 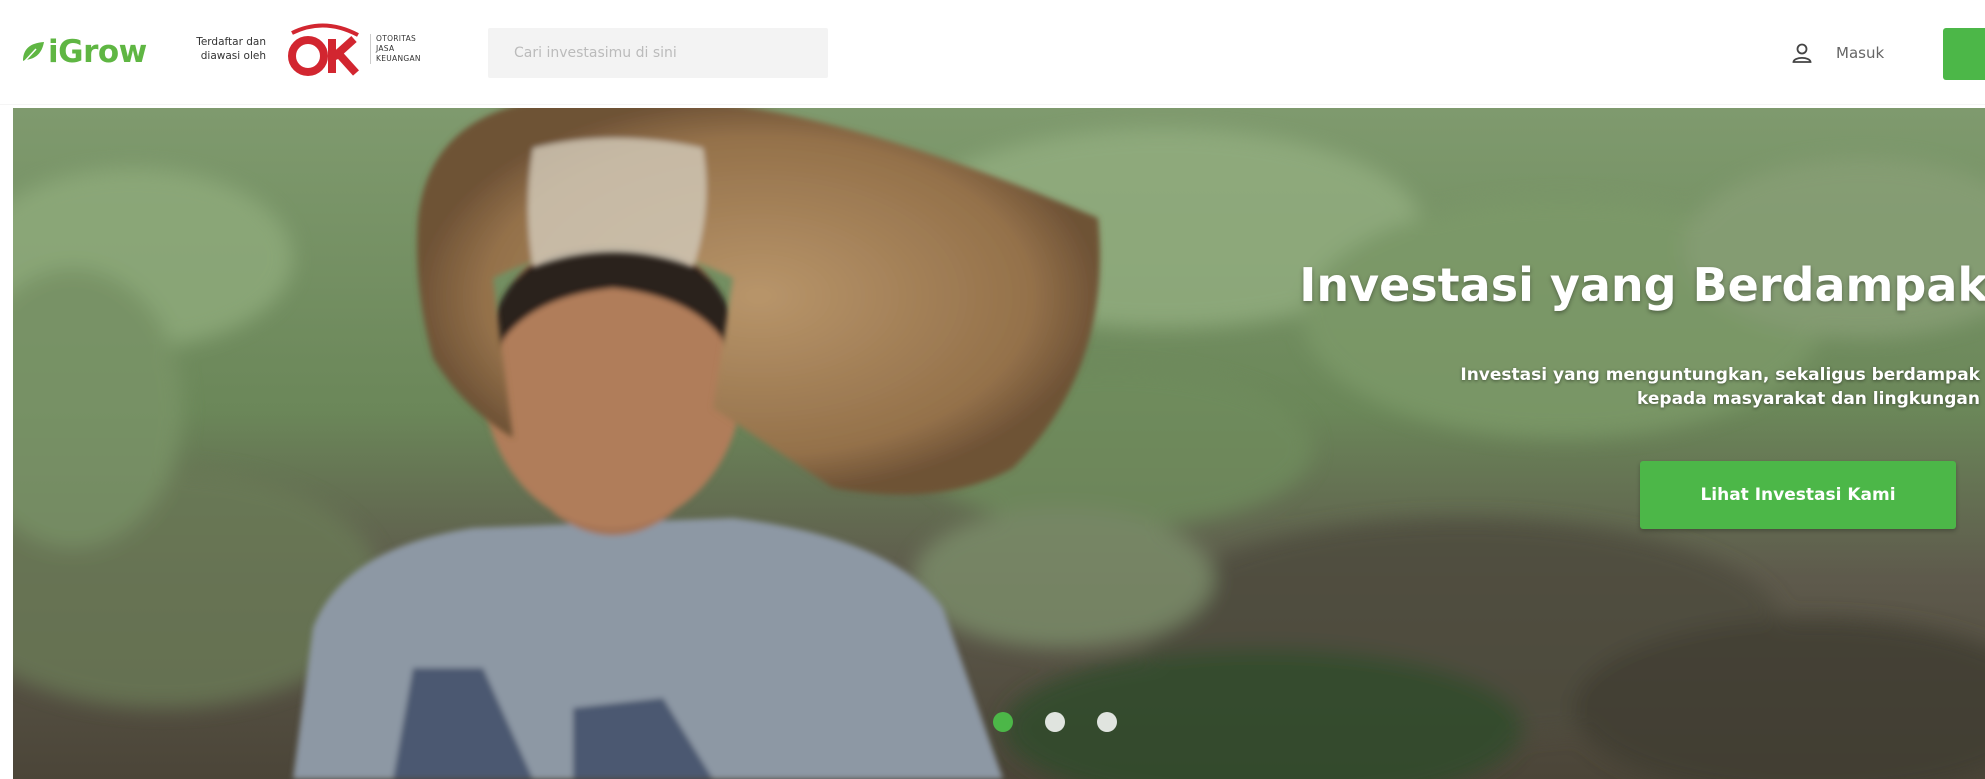 I want to click on ojk-fullname: OTORITAS JASA KEUANGAN, so click(x=395, y=49).